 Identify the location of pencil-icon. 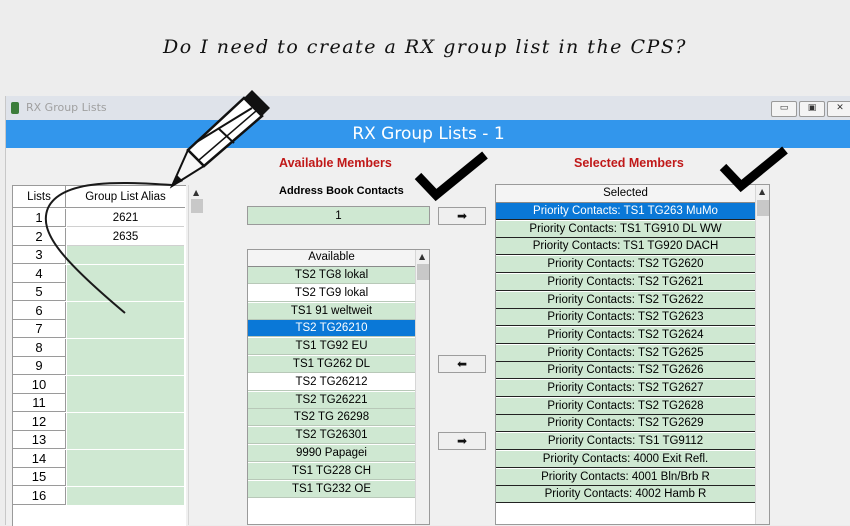
(219, 139).